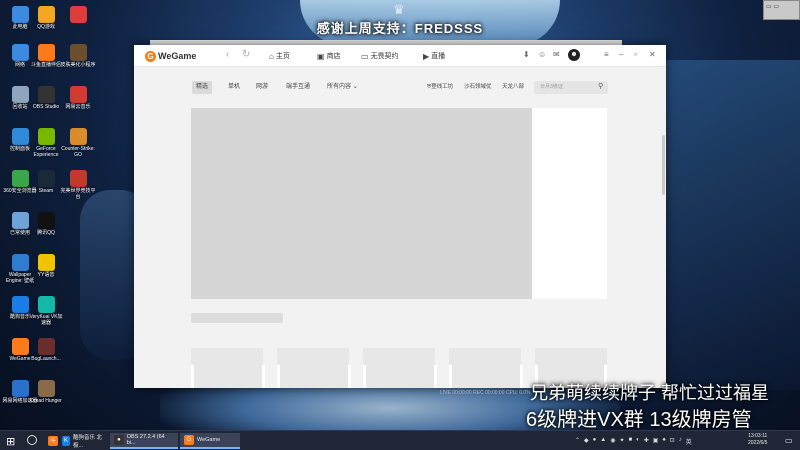 This screenshot has height=450, width=800. What do you see at coordinates (663, 441) in the screenshot?
I see `tray-app-icon: ♠` at bounding box center [663, 441].